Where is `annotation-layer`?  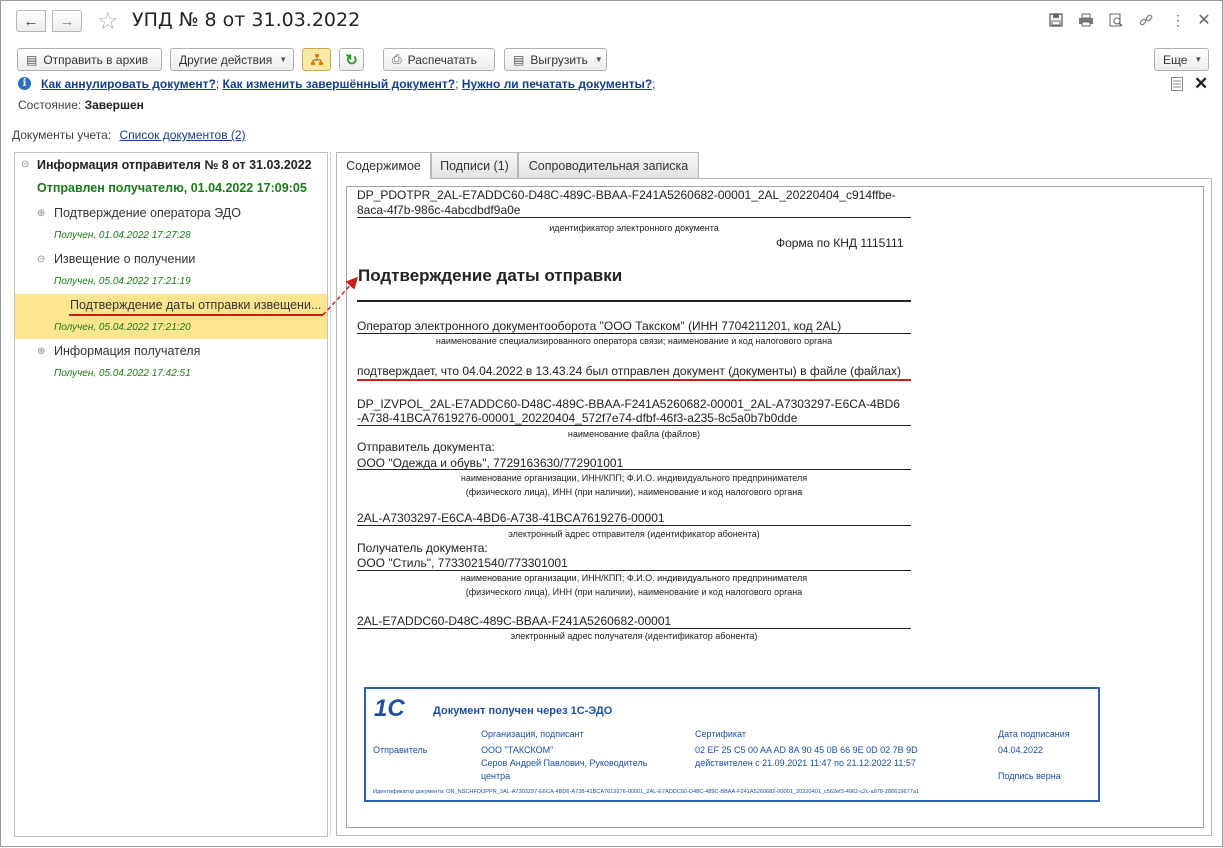
annotation-layer is located at coordinates (490, 328).